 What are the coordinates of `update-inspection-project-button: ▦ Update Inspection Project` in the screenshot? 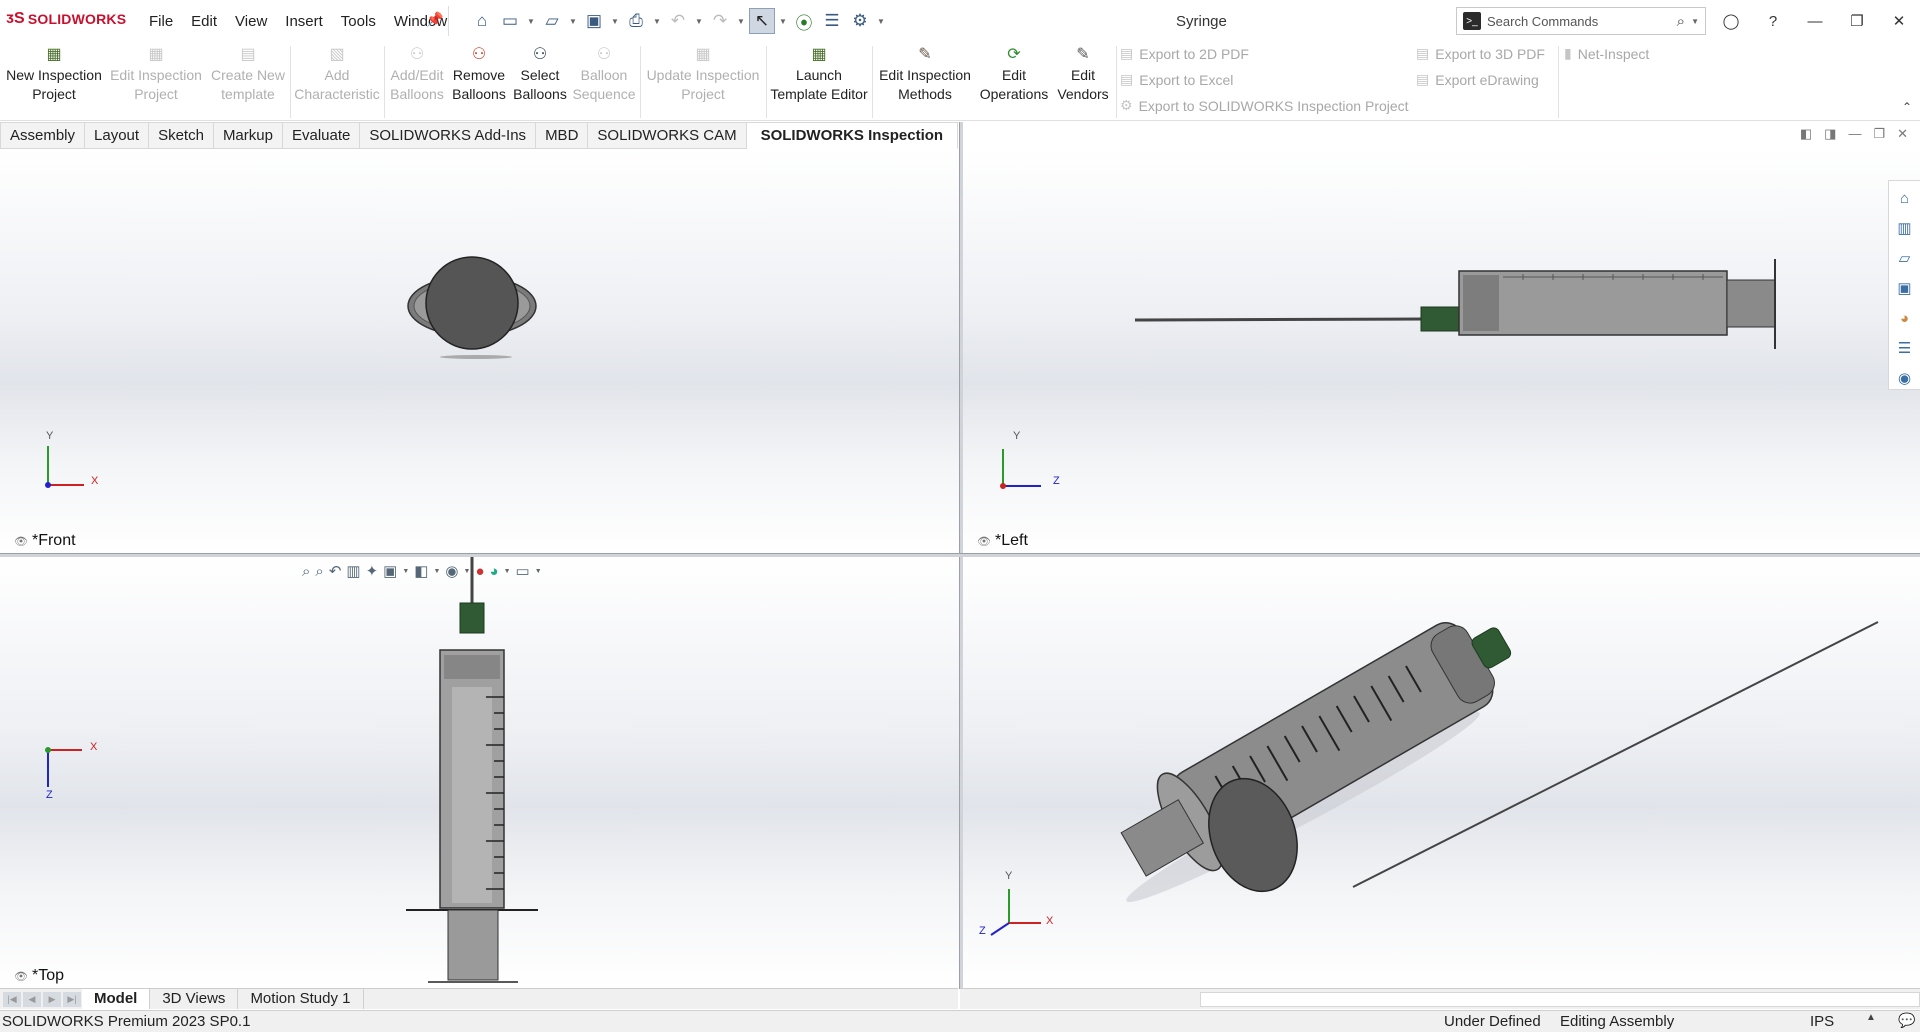 It's located at (703, 75).